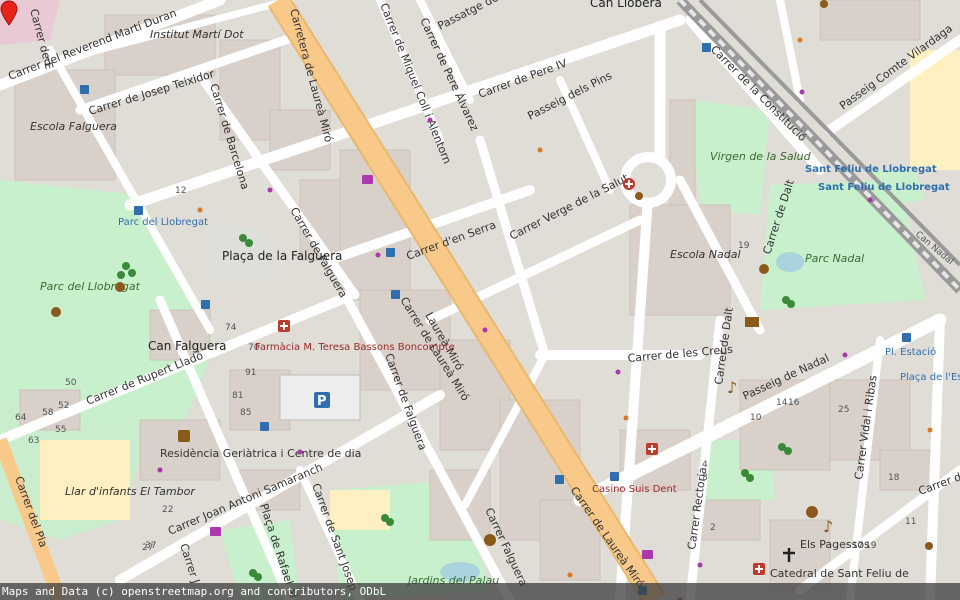 The width and height of the screenshot is (960, 600). Describe the element at coordinates (857, 546) in the screenshot. I see `house-number: 17` at that location.